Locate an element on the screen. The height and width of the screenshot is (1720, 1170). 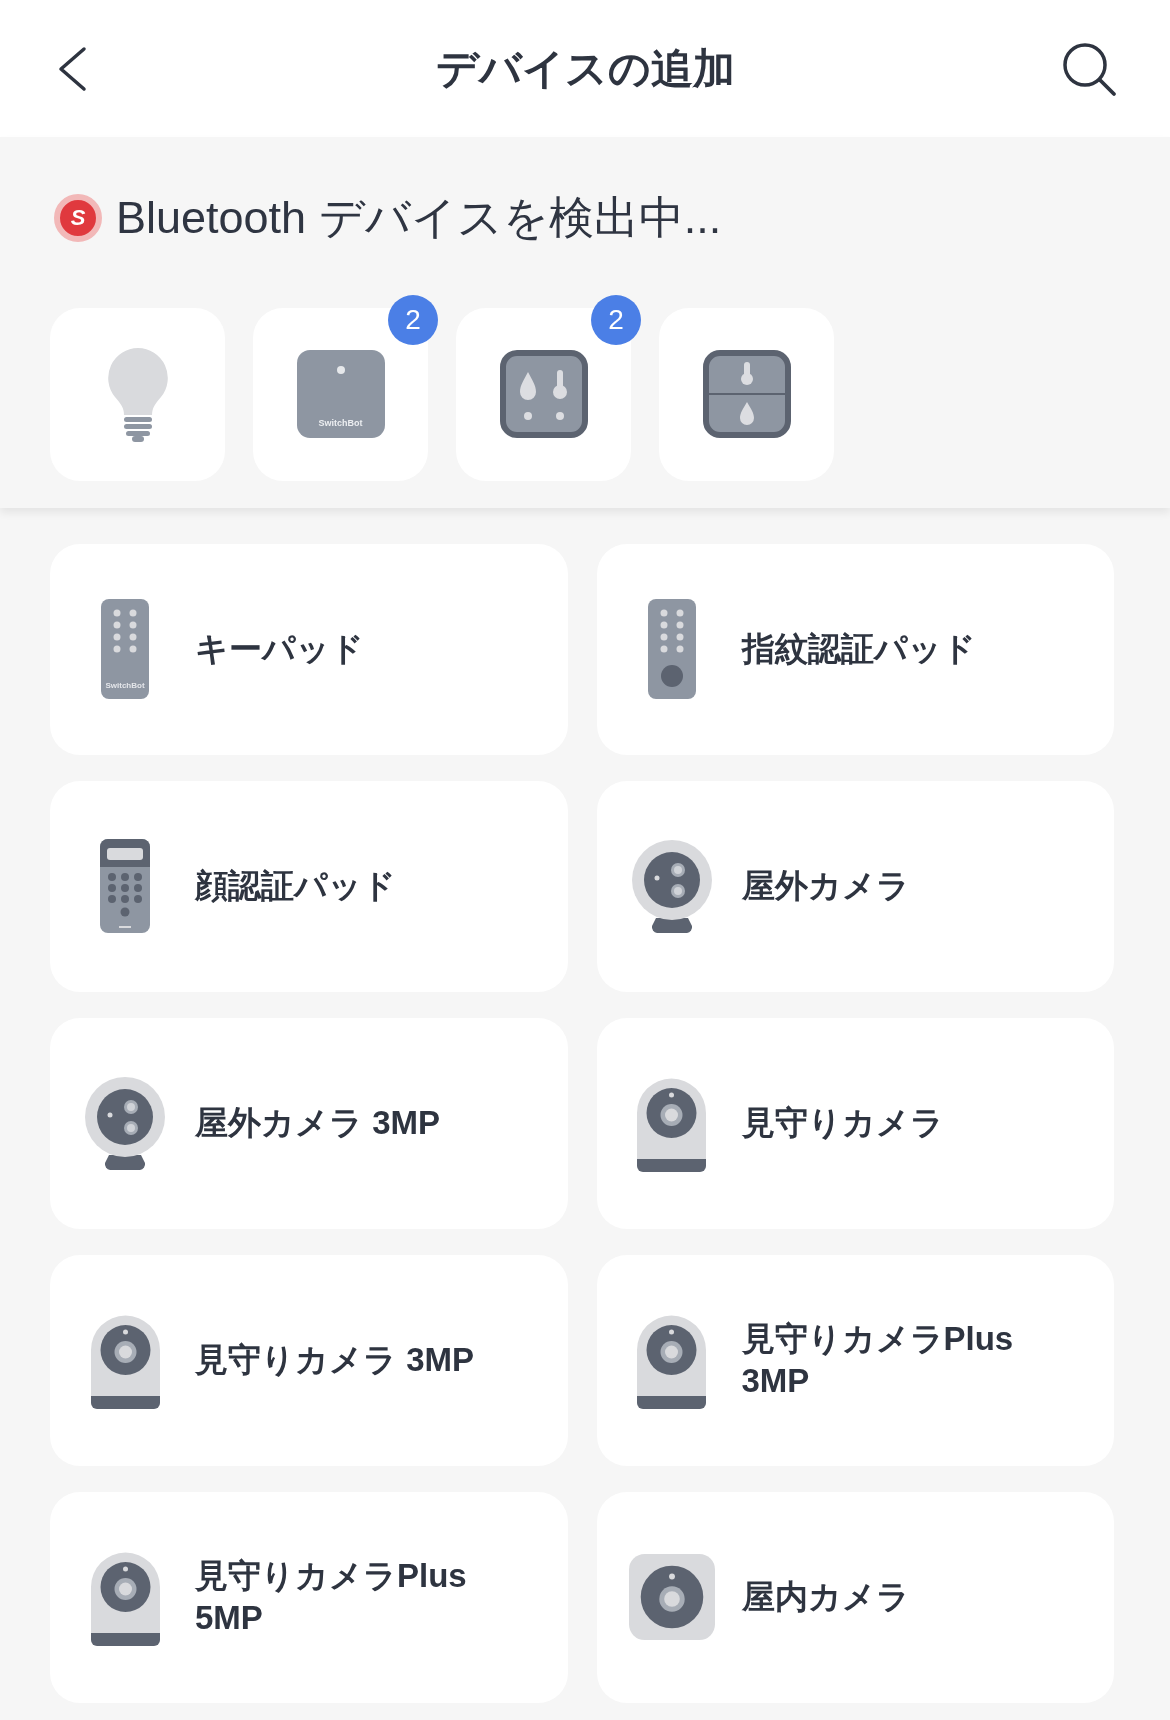
chevron-left-icon is located at coordinates (72, 68).